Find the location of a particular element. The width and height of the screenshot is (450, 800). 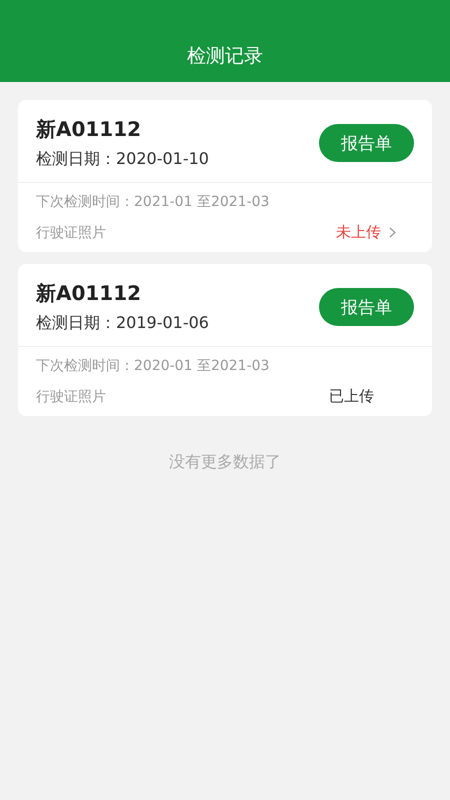

upload-status: 已上传 is located at coordinates (351, 396).